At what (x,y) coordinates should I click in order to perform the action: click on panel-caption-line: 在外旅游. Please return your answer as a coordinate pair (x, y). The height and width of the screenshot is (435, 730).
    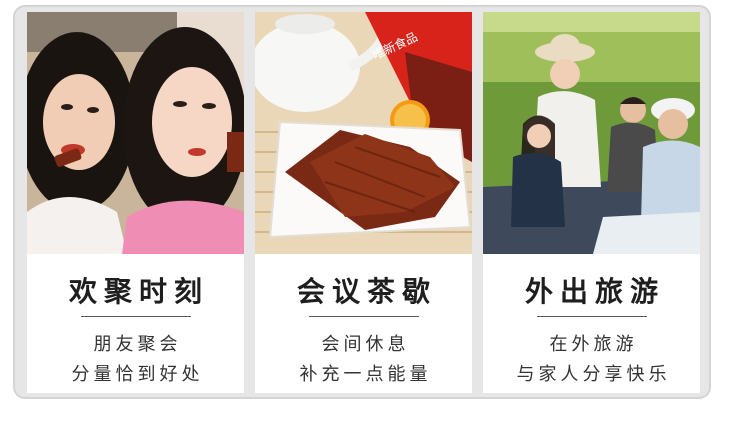
    Looking at the image, I should click on (593, 344).